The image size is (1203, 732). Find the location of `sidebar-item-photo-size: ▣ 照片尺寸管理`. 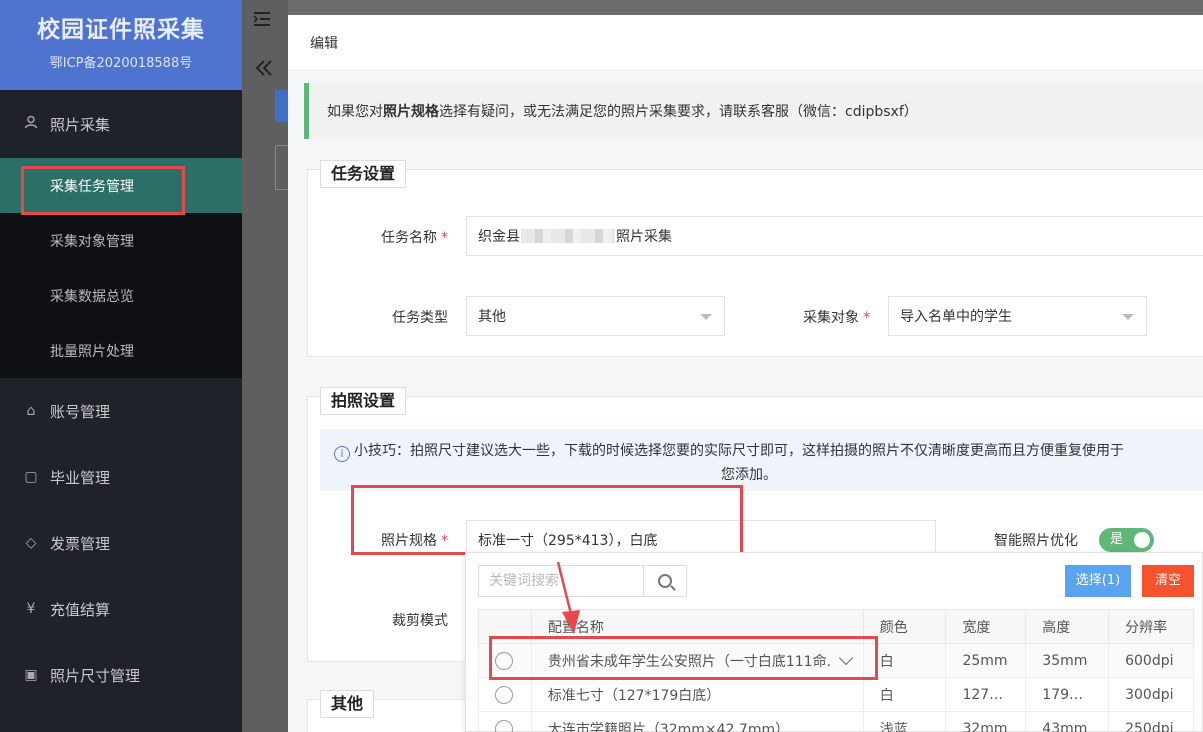

sidebar-item-photo-size: ▣ 照片尺寸管理 is located at coordinates (121, 675).